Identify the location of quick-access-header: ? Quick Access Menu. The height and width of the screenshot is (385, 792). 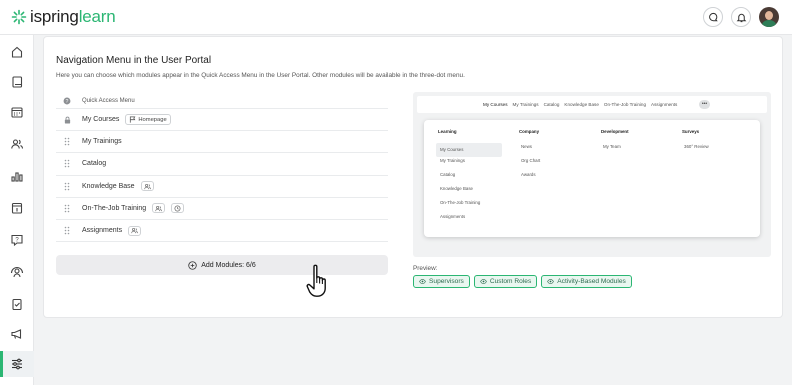
(222, 101).